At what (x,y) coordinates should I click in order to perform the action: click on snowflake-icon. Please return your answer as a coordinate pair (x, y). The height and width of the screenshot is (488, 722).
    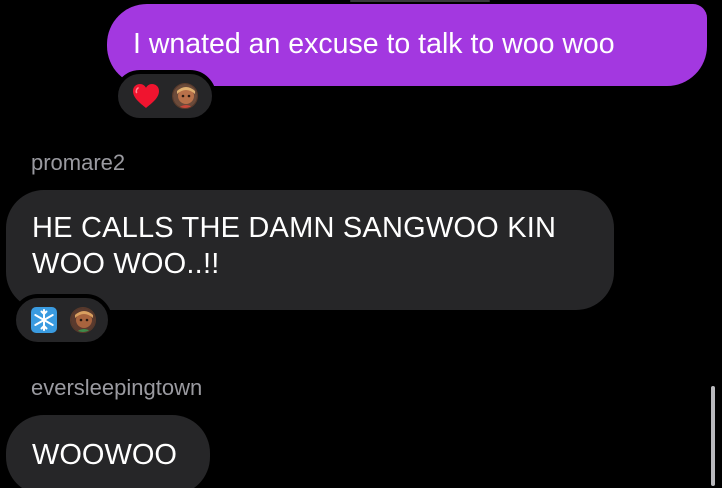
    Looking at the image, I should click on (44, 320).